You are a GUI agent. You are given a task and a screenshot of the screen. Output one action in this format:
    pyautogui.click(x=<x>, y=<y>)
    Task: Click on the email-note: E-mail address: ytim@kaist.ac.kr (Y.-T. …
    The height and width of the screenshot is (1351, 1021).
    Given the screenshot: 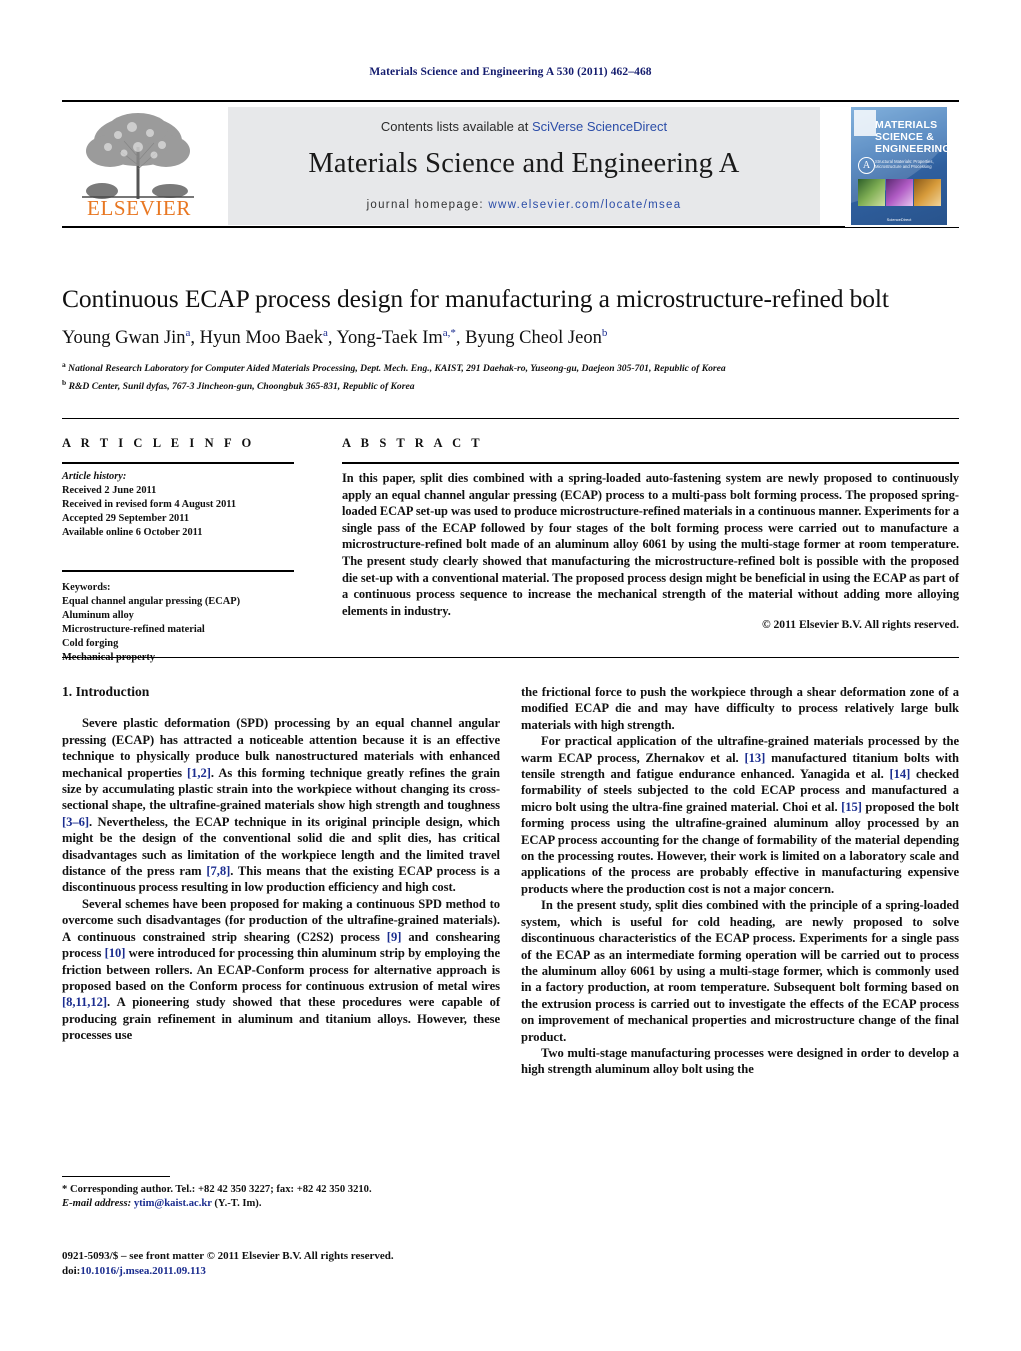 What is the action you would take?
    pyautogui.click(x=281, y=1204)
    